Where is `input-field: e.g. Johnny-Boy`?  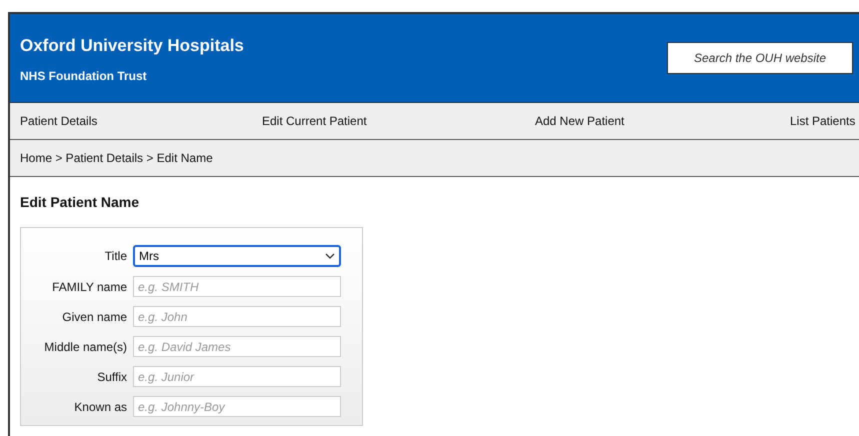
input-field: e.g. Johnny-Boy is located at coordinates (237, 406).